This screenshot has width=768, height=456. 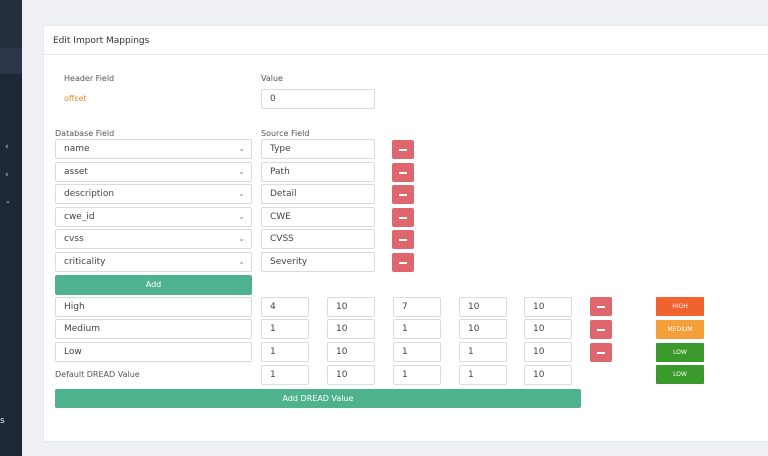 What do you see at coordinates (680, 352) in the screenshot?
I see `criticality-badge-low: LOW` at bounding box center [680, 352].